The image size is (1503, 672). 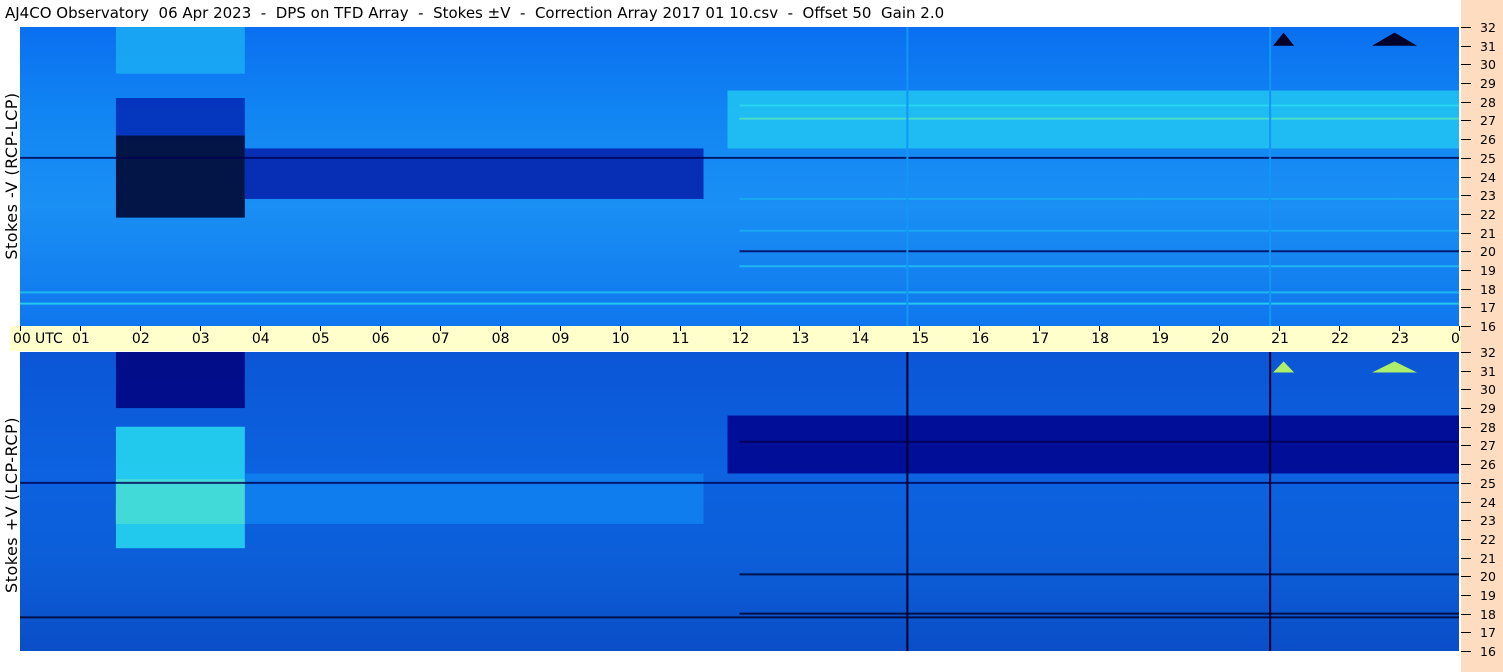 I want to click on time-tick-label: 06, so click(x=380, y=339).